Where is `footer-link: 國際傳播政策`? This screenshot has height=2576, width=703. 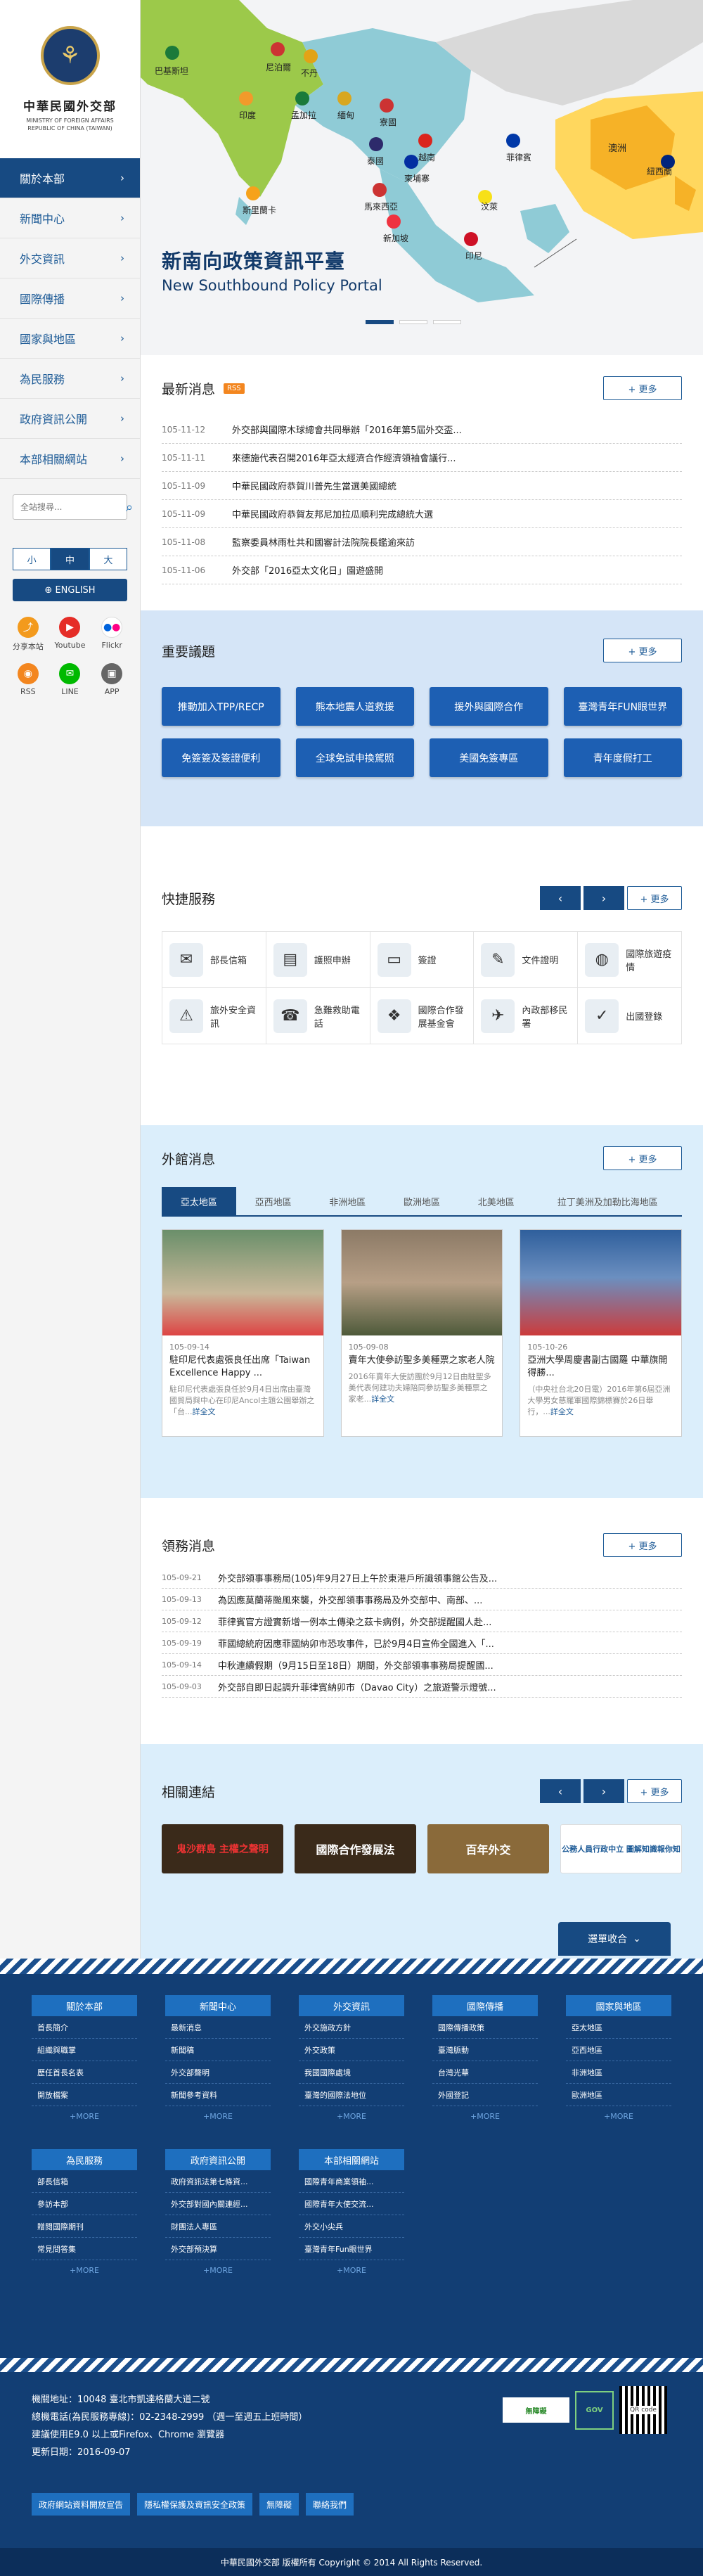 footer-link: 國際傳播政策 is located at coordinates (485, 2027).